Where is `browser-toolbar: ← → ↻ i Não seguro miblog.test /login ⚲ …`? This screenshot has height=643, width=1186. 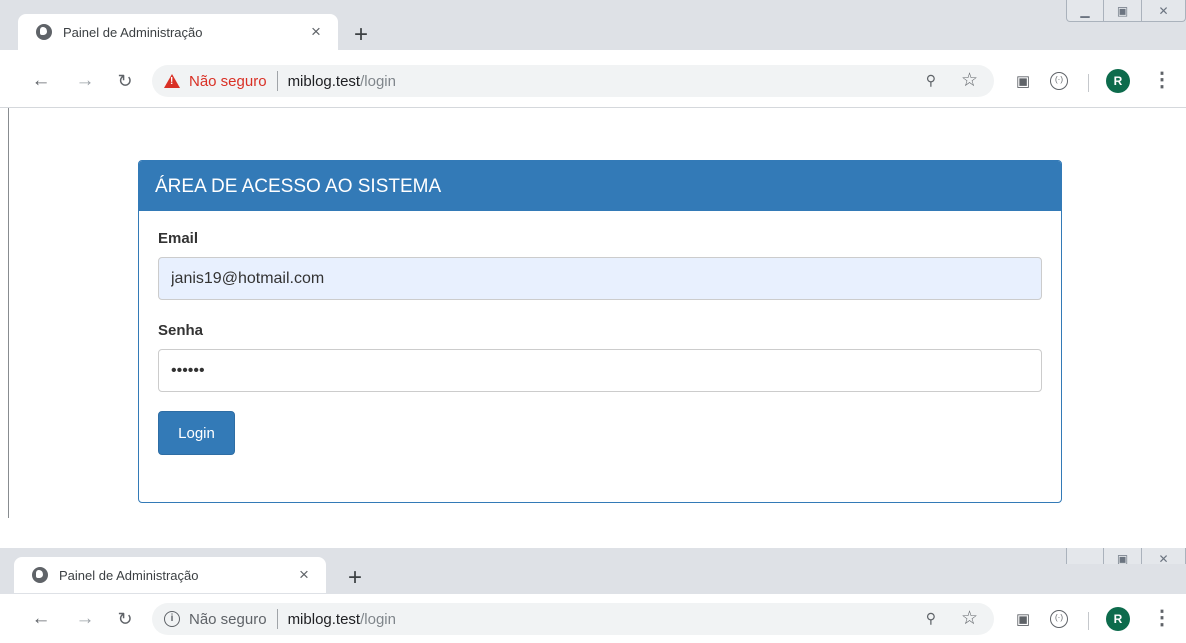
browser-toolbar: ← → ↻ i Não seguro miblog.test /login ⚲ … is located at coordinates (593, 618).